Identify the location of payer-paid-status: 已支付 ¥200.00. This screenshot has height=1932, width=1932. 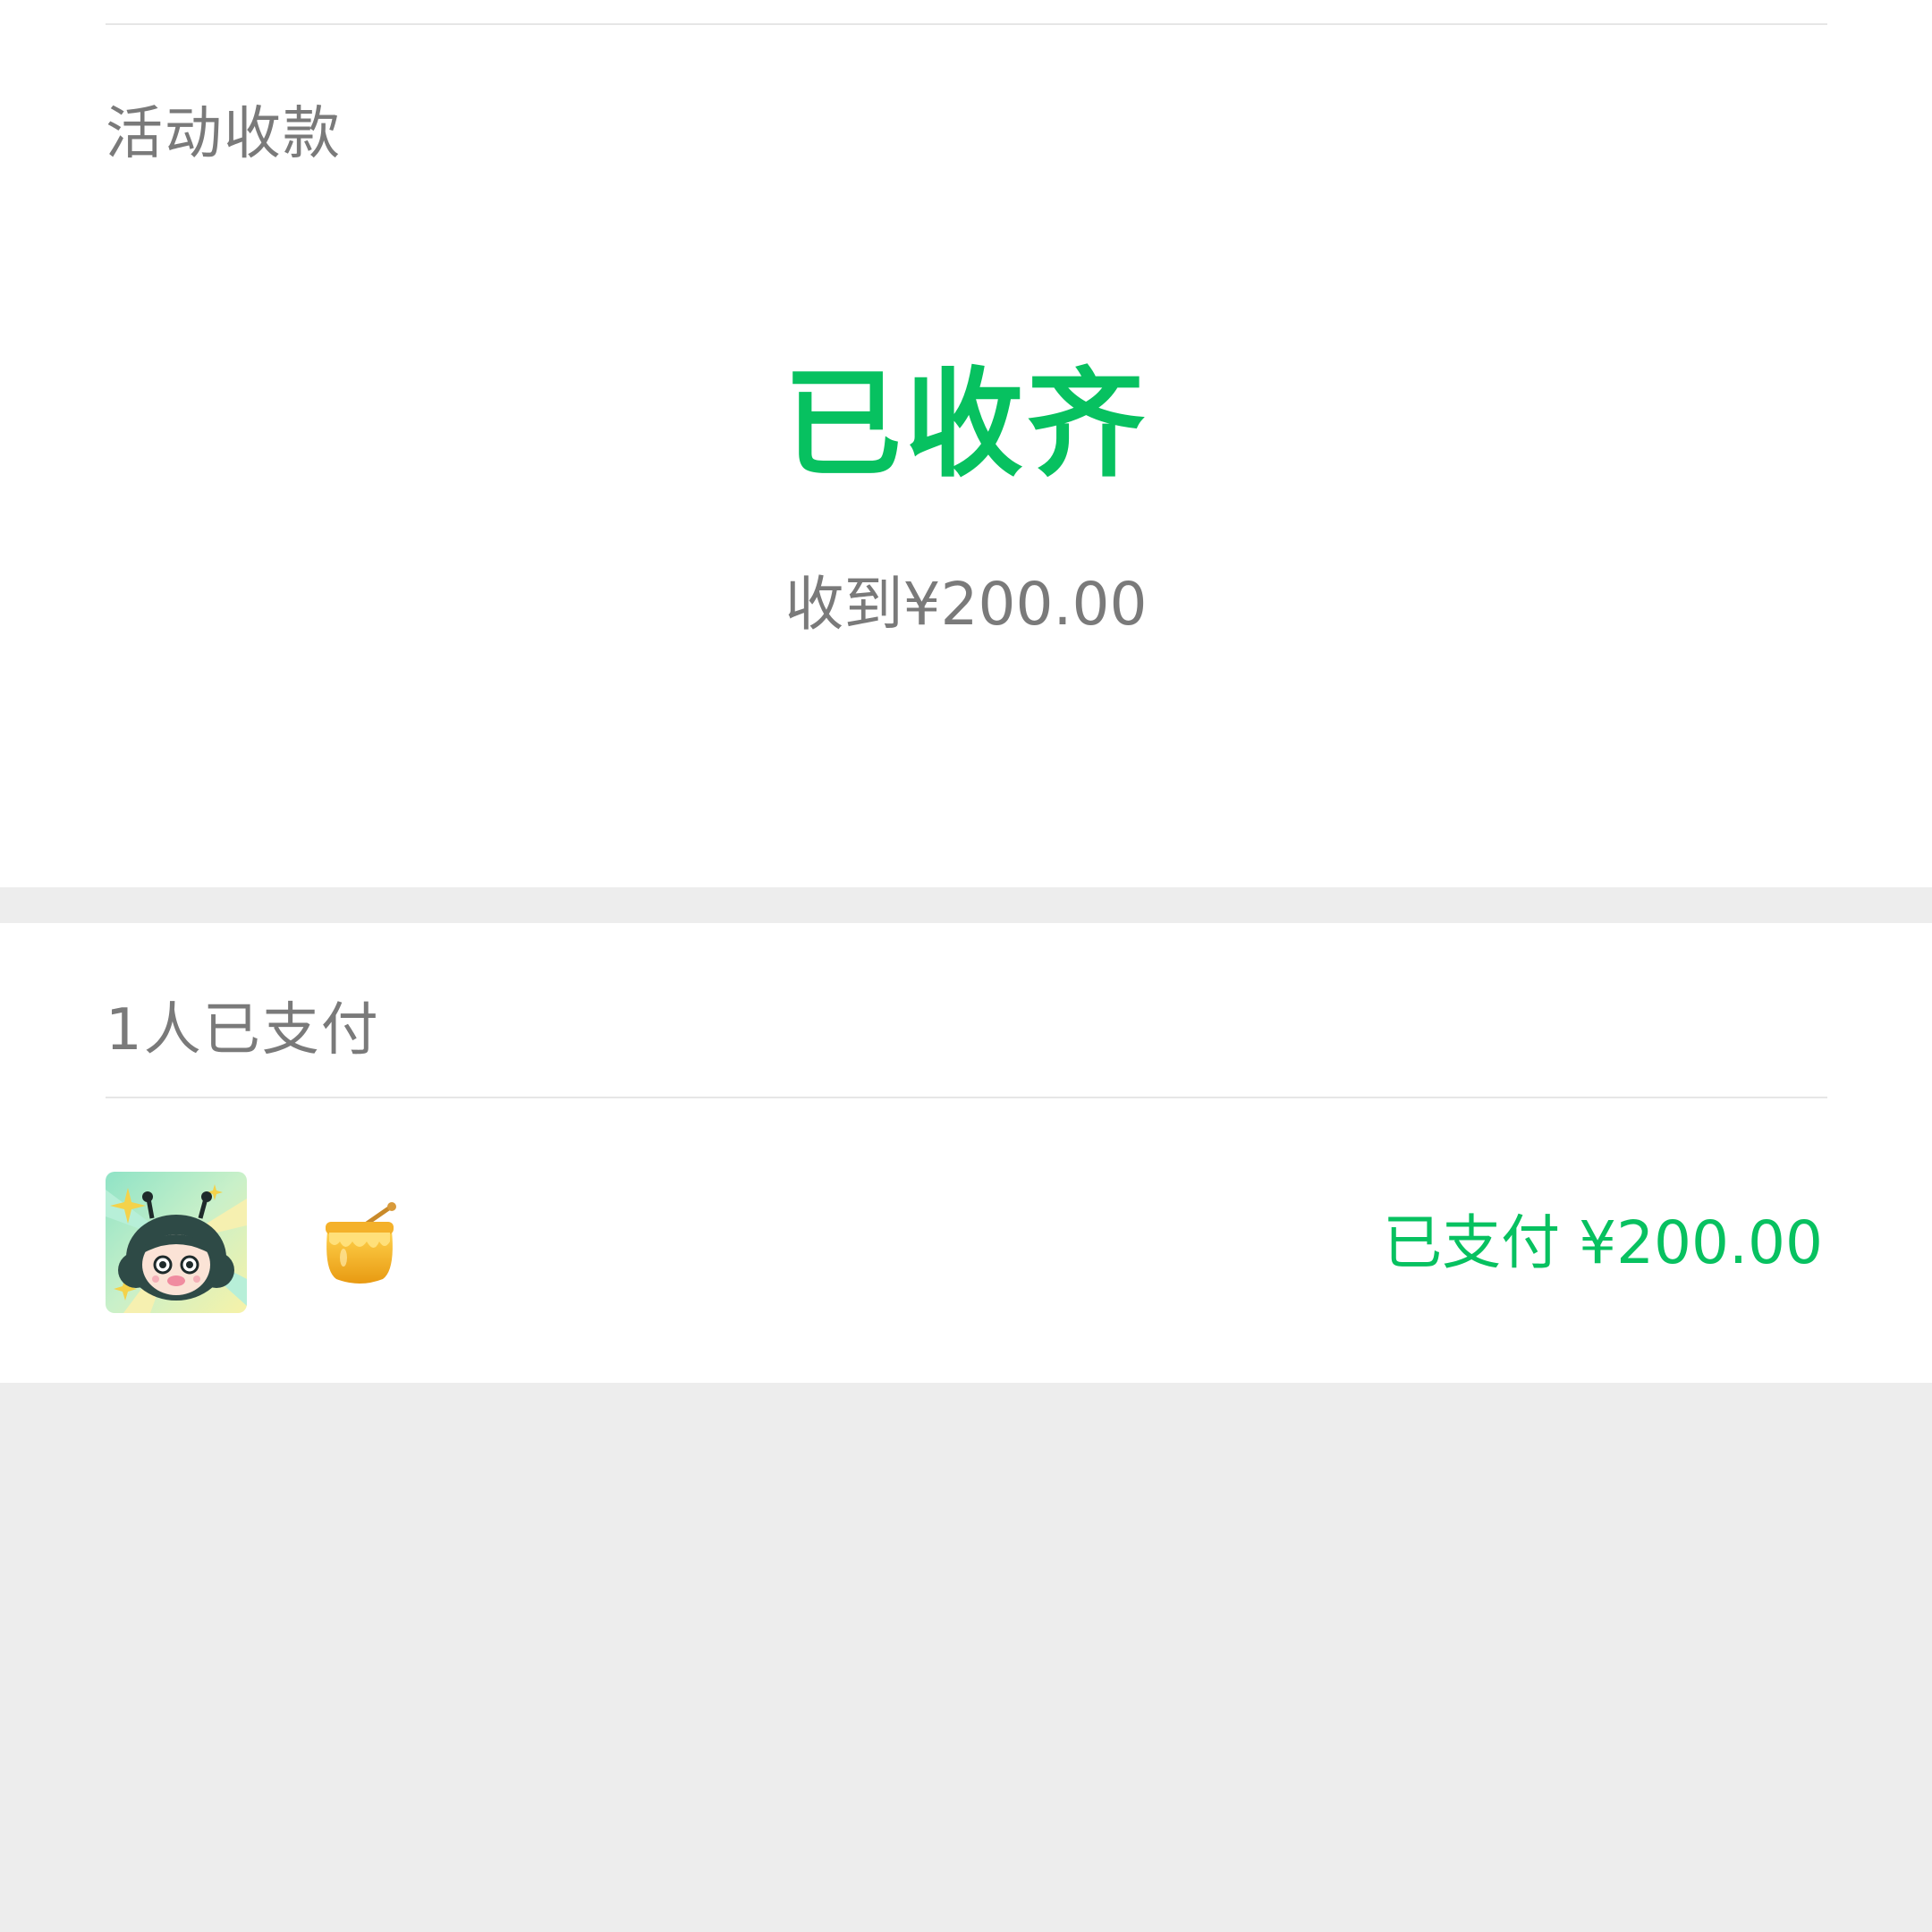
(1603, 1242).